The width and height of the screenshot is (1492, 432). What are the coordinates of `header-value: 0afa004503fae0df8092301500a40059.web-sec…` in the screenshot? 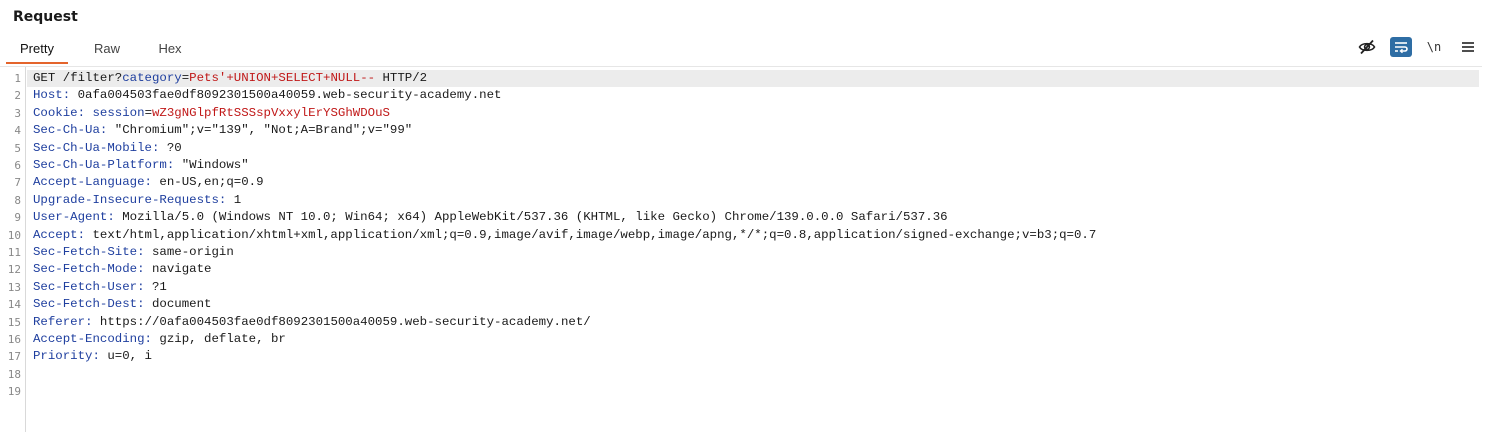 It's located at (286, 95).